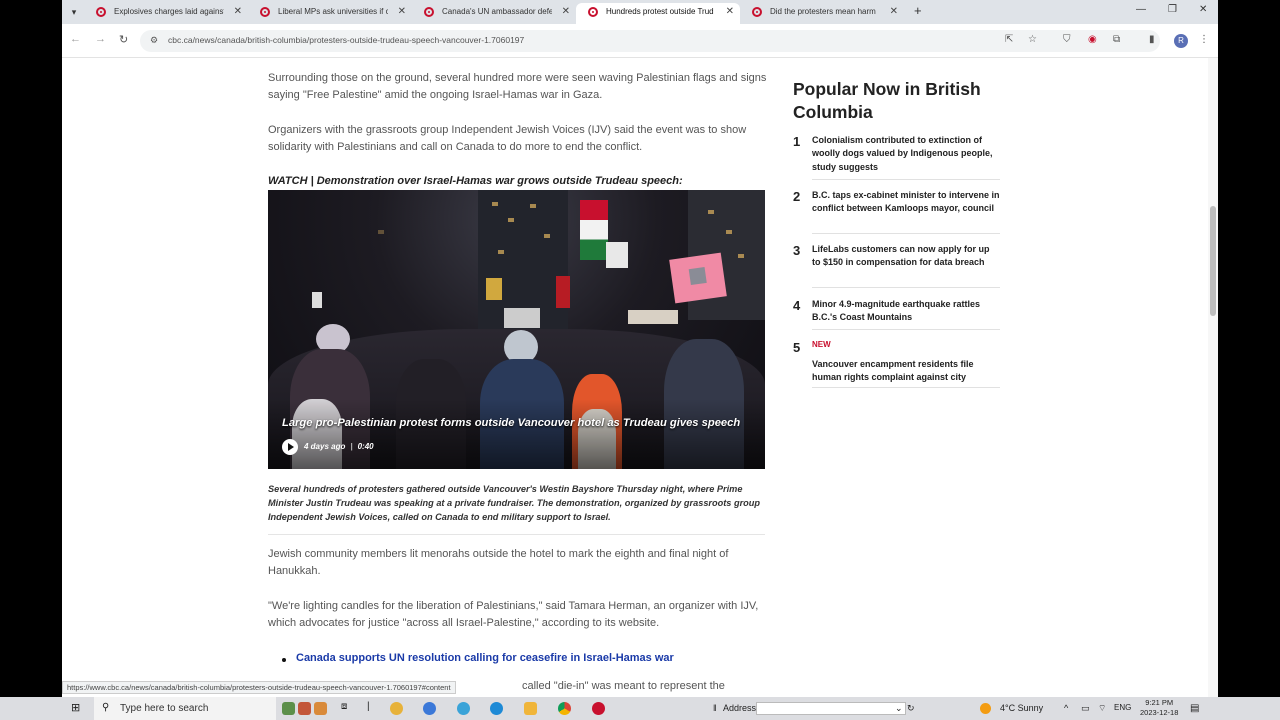  I want to click on extension-badge-icon: ◉, so click(1092, 39).